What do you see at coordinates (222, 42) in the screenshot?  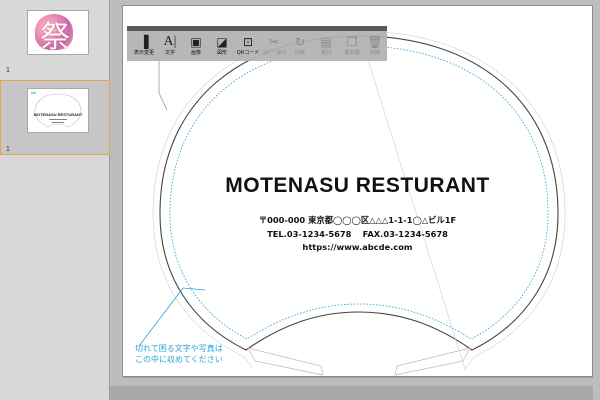 I see `shape-icon: ◪` at bounding box center [222, 42].